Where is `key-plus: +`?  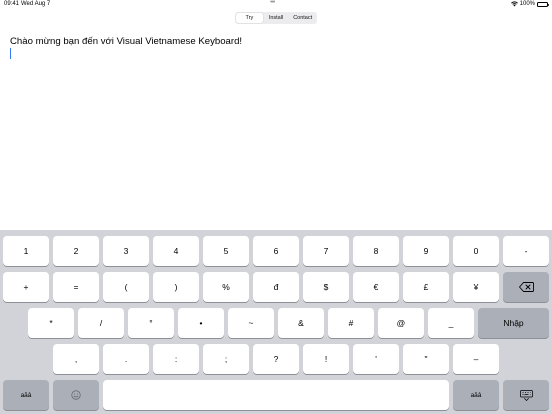
key-plus: + is located at coordinates (26, 287).